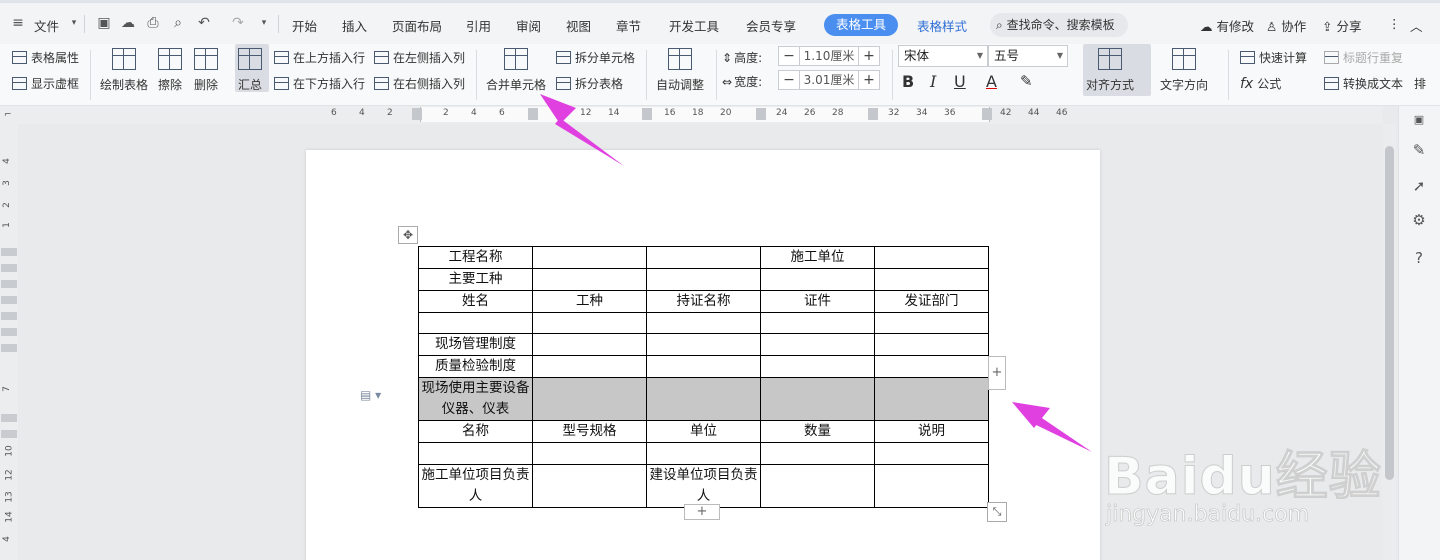  I want to click on tab-table-tools: 表格工具, so click(861, 25).